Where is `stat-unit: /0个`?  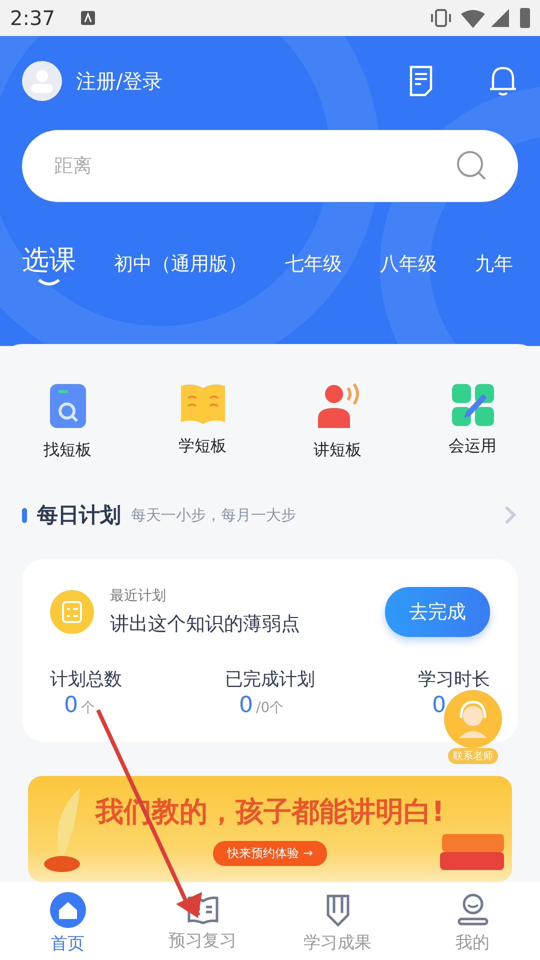
stat-unit: /0个 is located at coordinates (270, 708).